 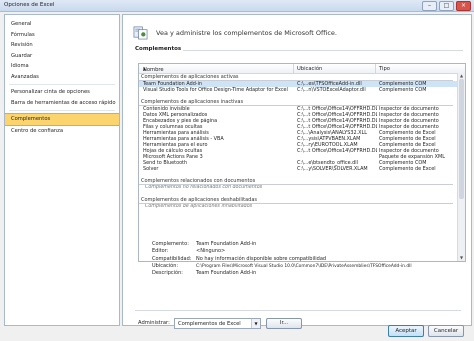 I want to click on section-title: Complementos, so click(x=158, y=49).